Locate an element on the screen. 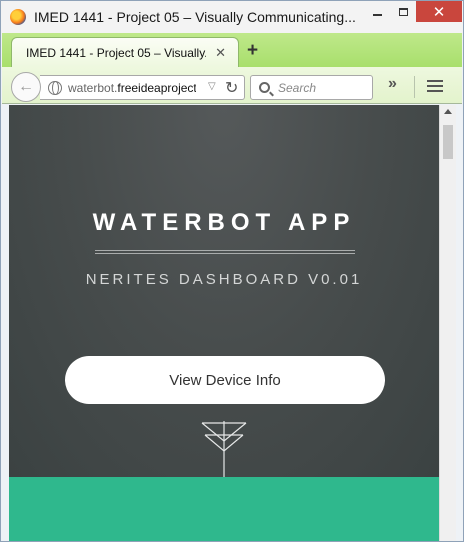 This screenshot has height=542, width=464. navigation-toolbar: waterbot.freeideaproject. ▽ ↻ ← Search » is located at coordinates (232, 85).